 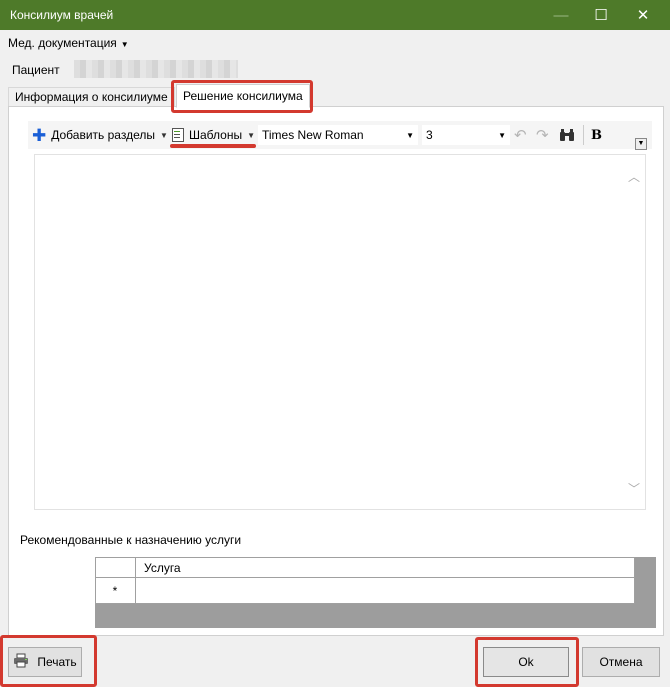 What do you see at coordinates (131, 540) in the screenshot?
I see `services-label: Рекомендованные к назначению услуги` at bounding box center [131, 540].